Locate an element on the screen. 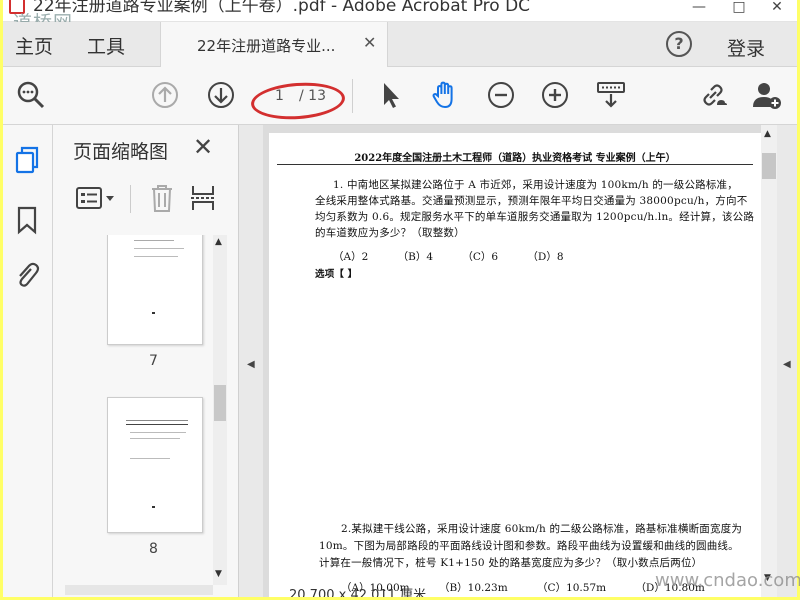  panel-title: 页面缩略图 is located at coordinates (121, 152).